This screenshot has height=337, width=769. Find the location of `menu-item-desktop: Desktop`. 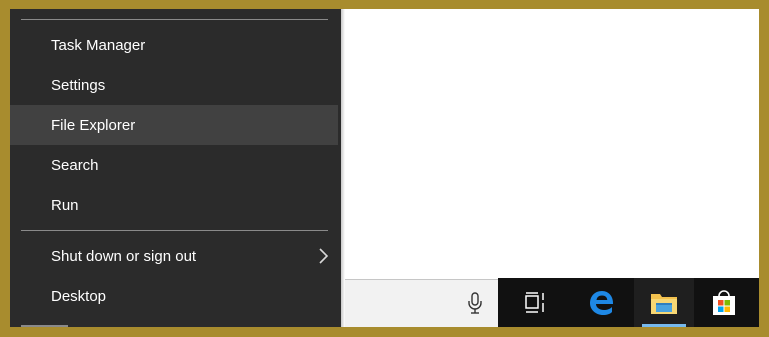

menu-item-desktop: Desktop is located at coordinates (174, 296).